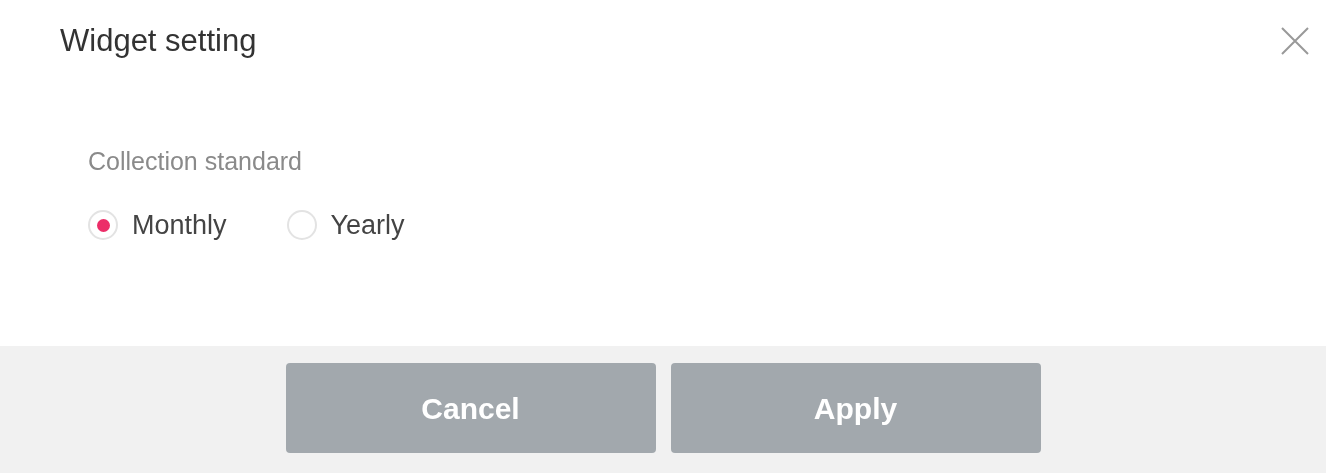 The width and height of the screenshot is (1326, 473). I want to click on close-icon, so click(1295, 41).